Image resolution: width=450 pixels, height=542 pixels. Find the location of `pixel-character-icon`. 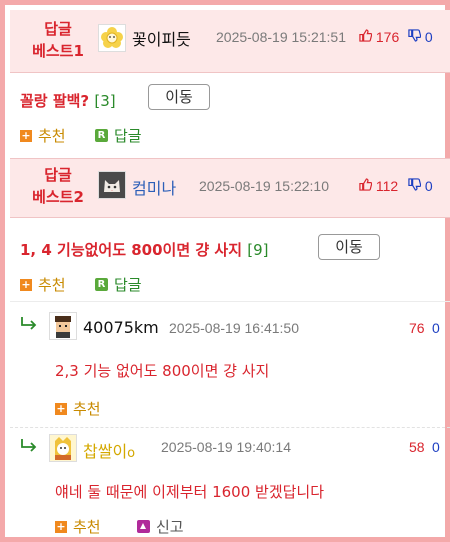

pixel-character-icon is located at coordinates (63, 326).